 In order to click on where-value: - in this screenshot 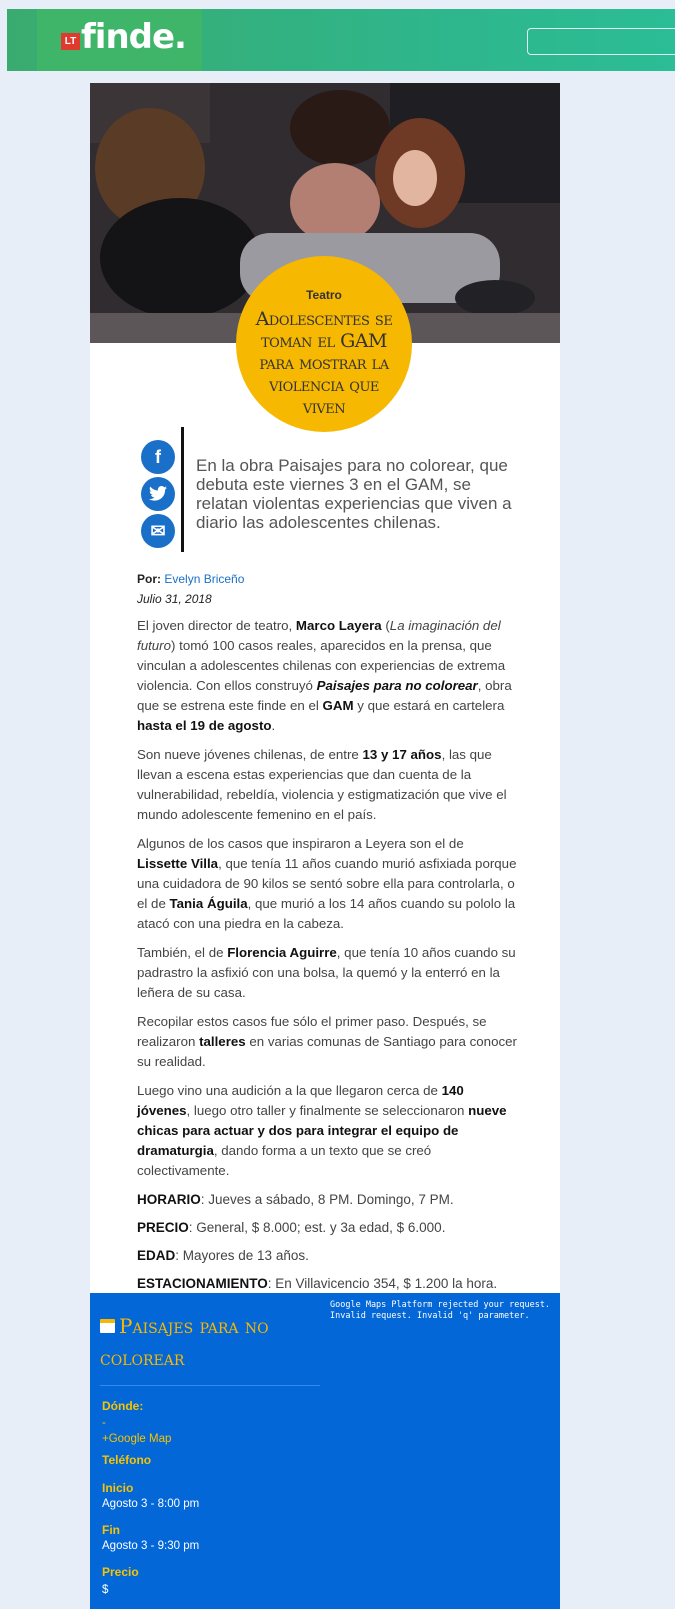, I will do `click(104, 1423)`.